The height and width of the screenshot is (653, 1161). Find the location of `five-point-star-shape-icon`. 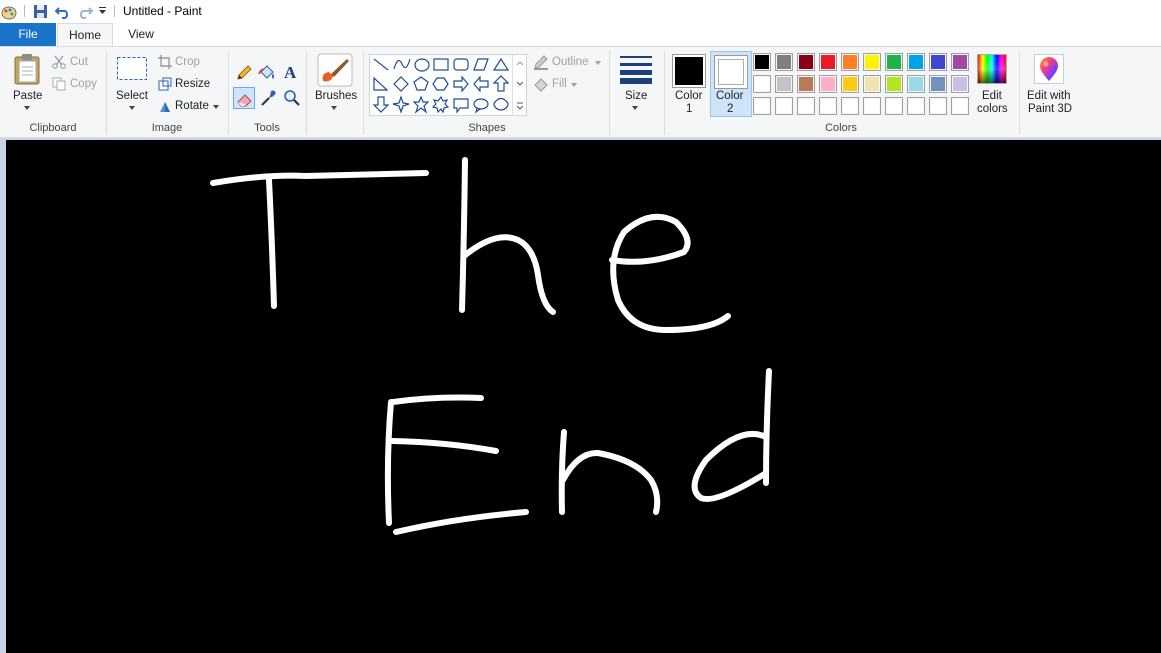

five-point-star-shape-icon is located at coordinates (421, 104).